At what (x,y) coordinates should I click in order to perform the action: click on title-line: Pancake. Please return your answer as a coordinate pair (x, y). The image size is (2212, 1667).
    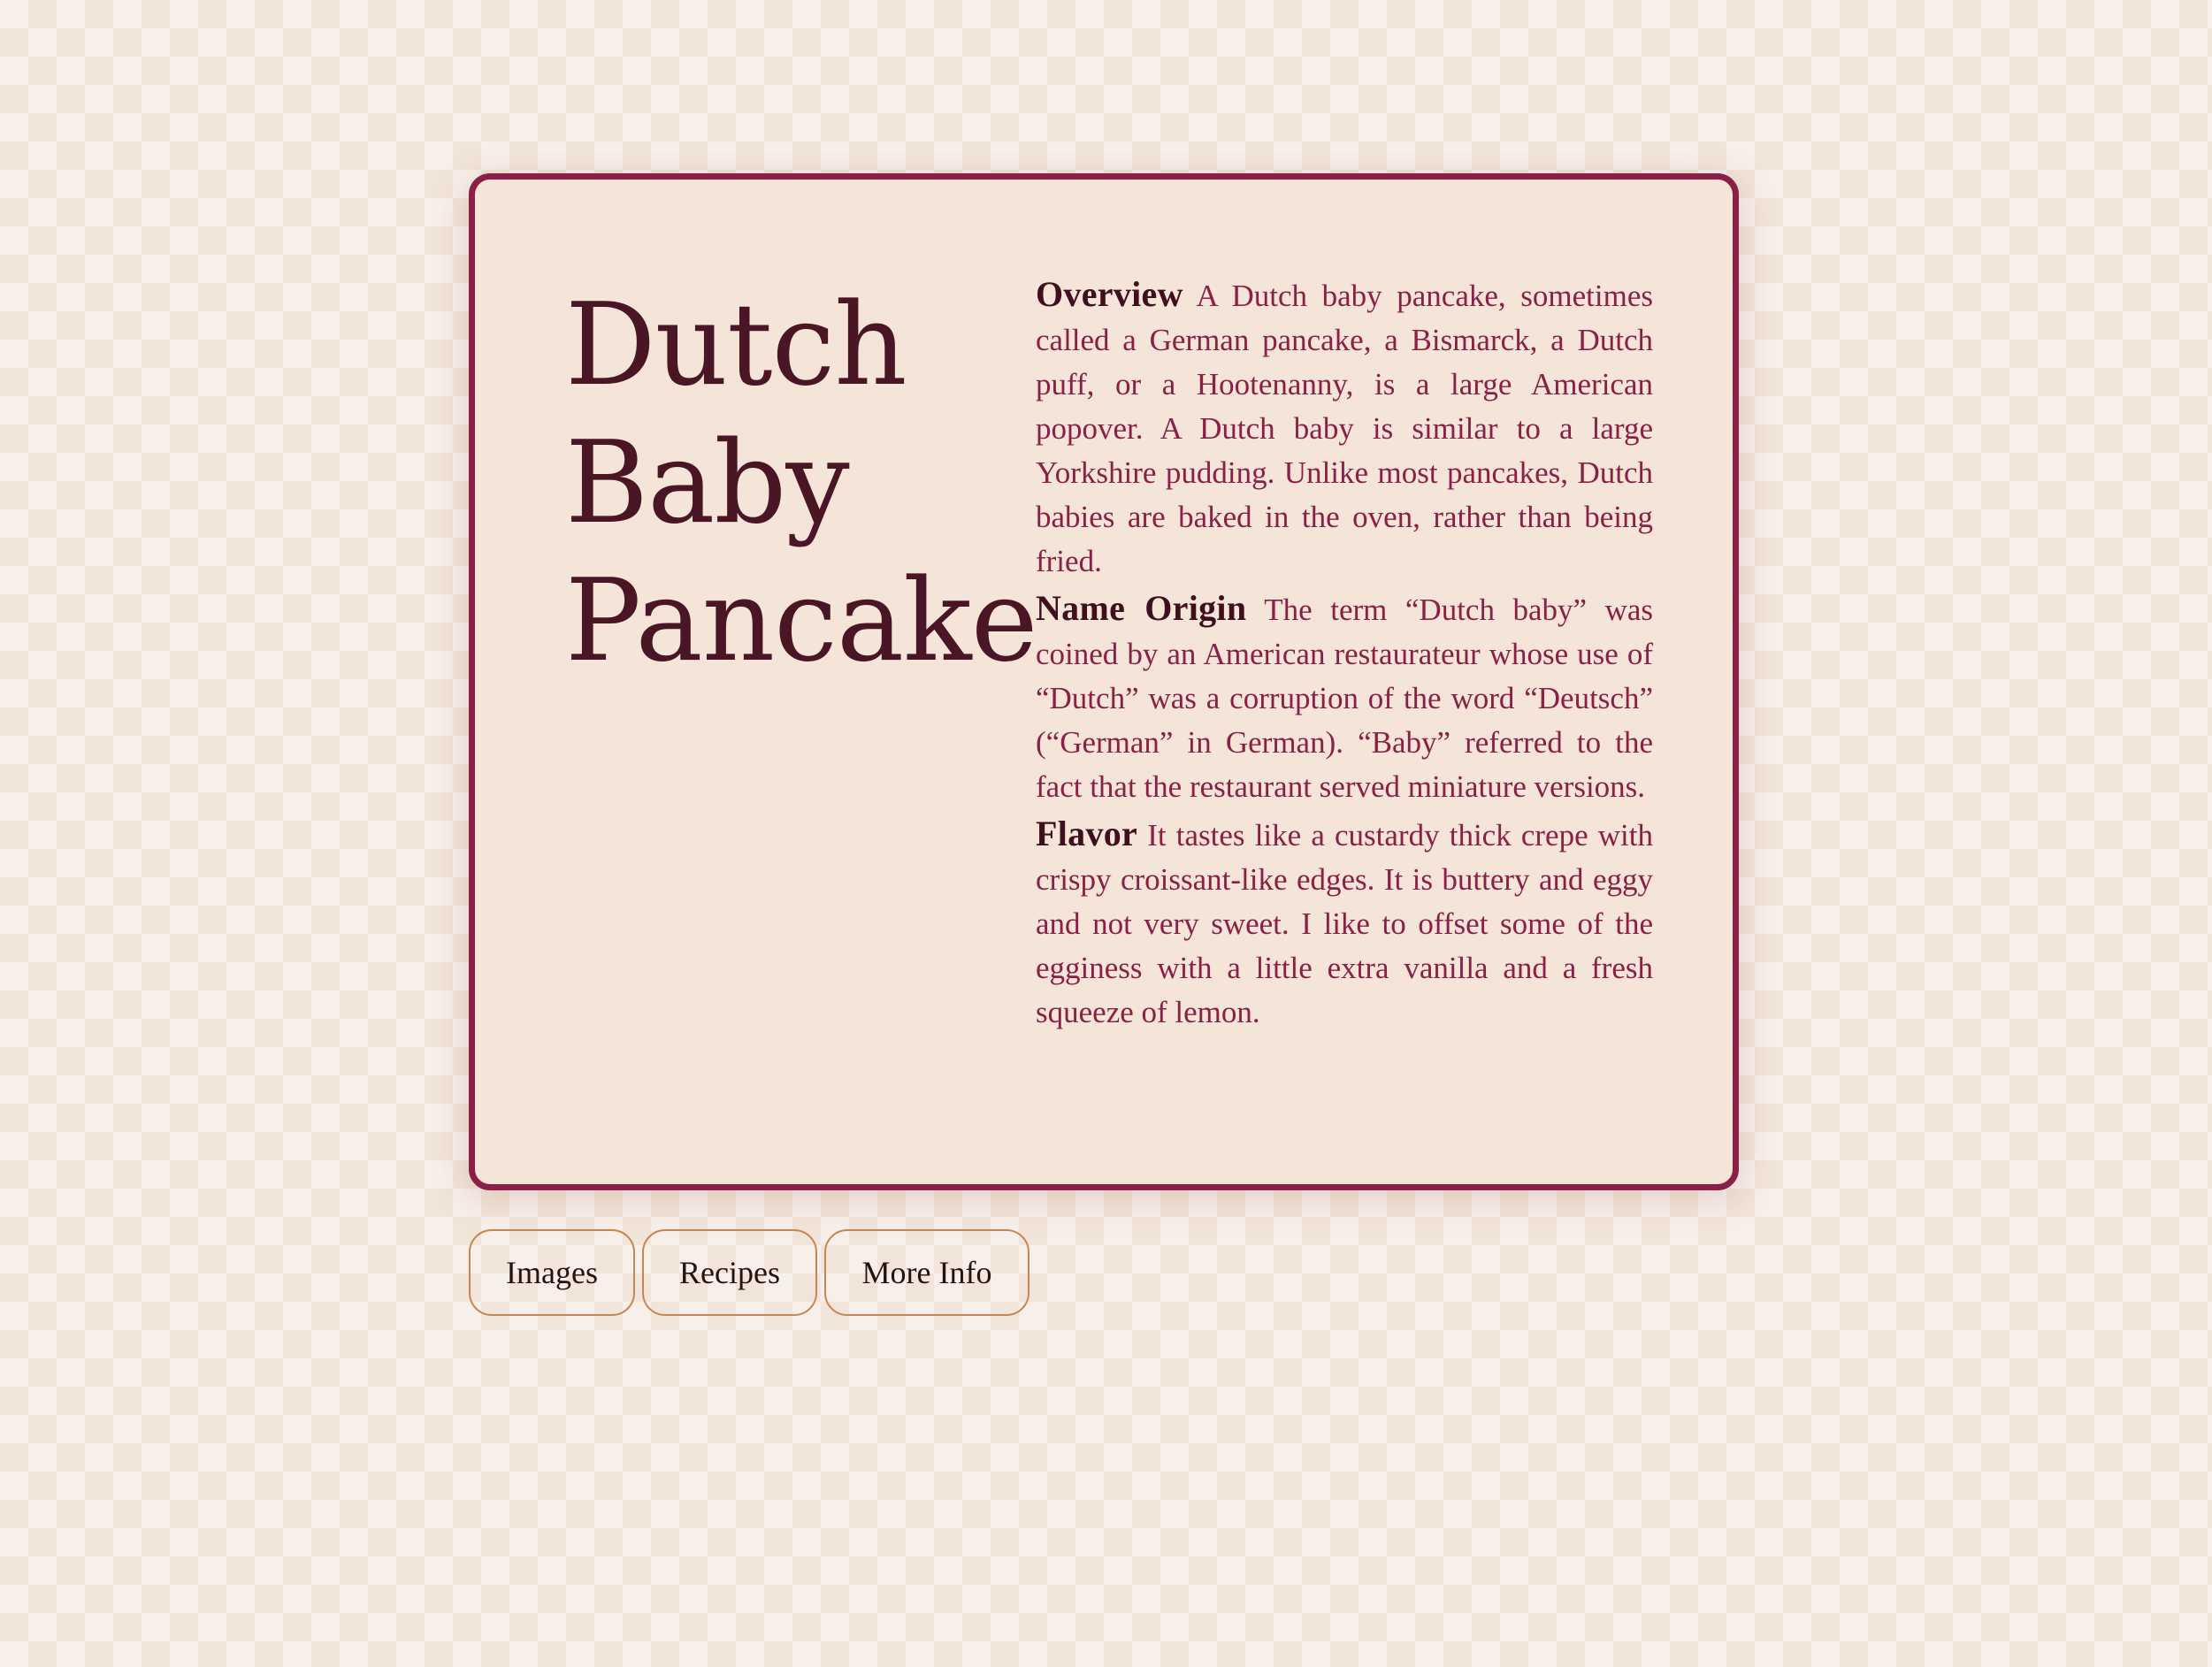
    Looking at the image, I should click on (801, 621).